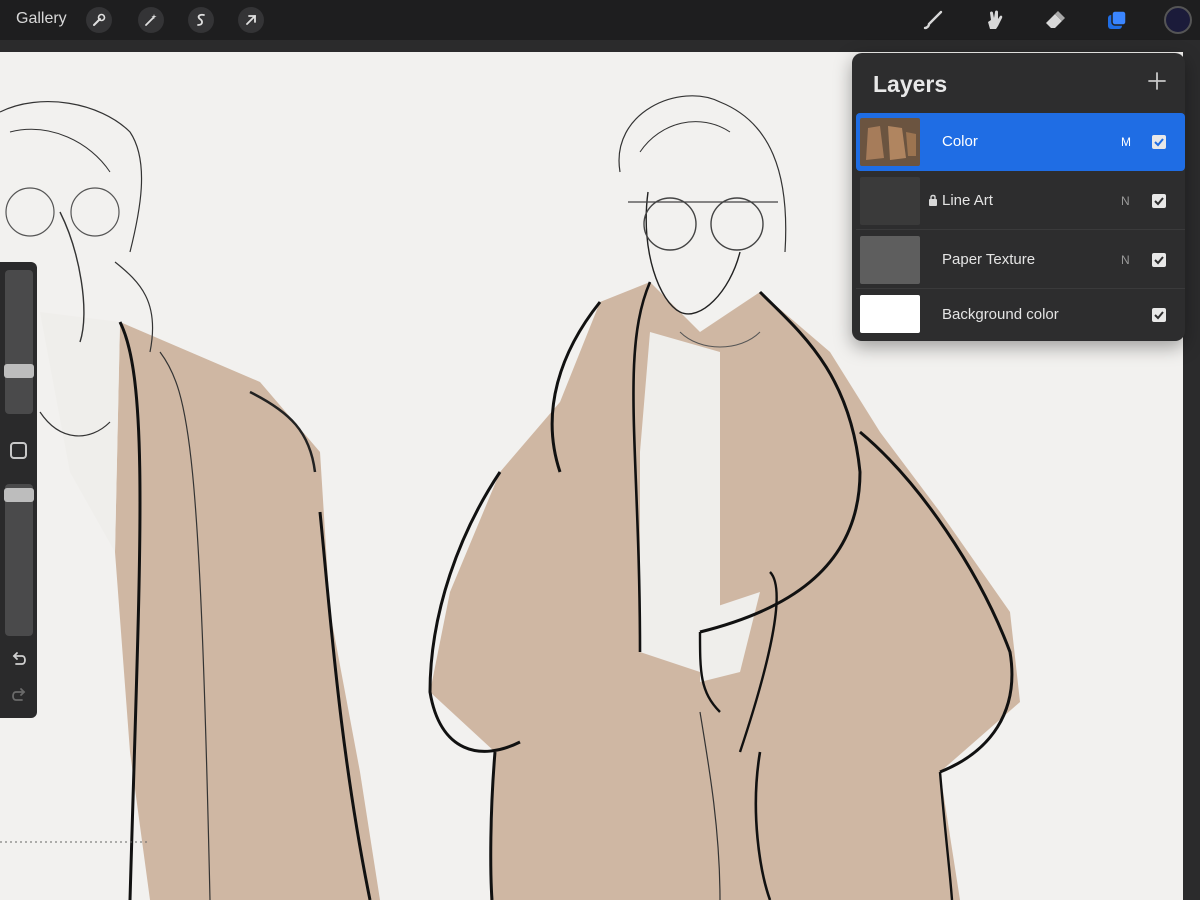 The height and width of the screenshot is (900, 1200). I want to click on eraser-icon, so click(1055, 19).